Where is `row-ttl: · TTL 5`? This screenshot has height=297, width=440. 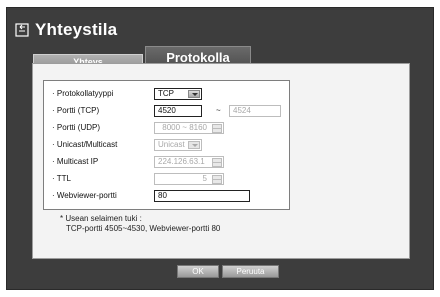 row-ttl: · TTL 5 is located at coordinates (167, 179).